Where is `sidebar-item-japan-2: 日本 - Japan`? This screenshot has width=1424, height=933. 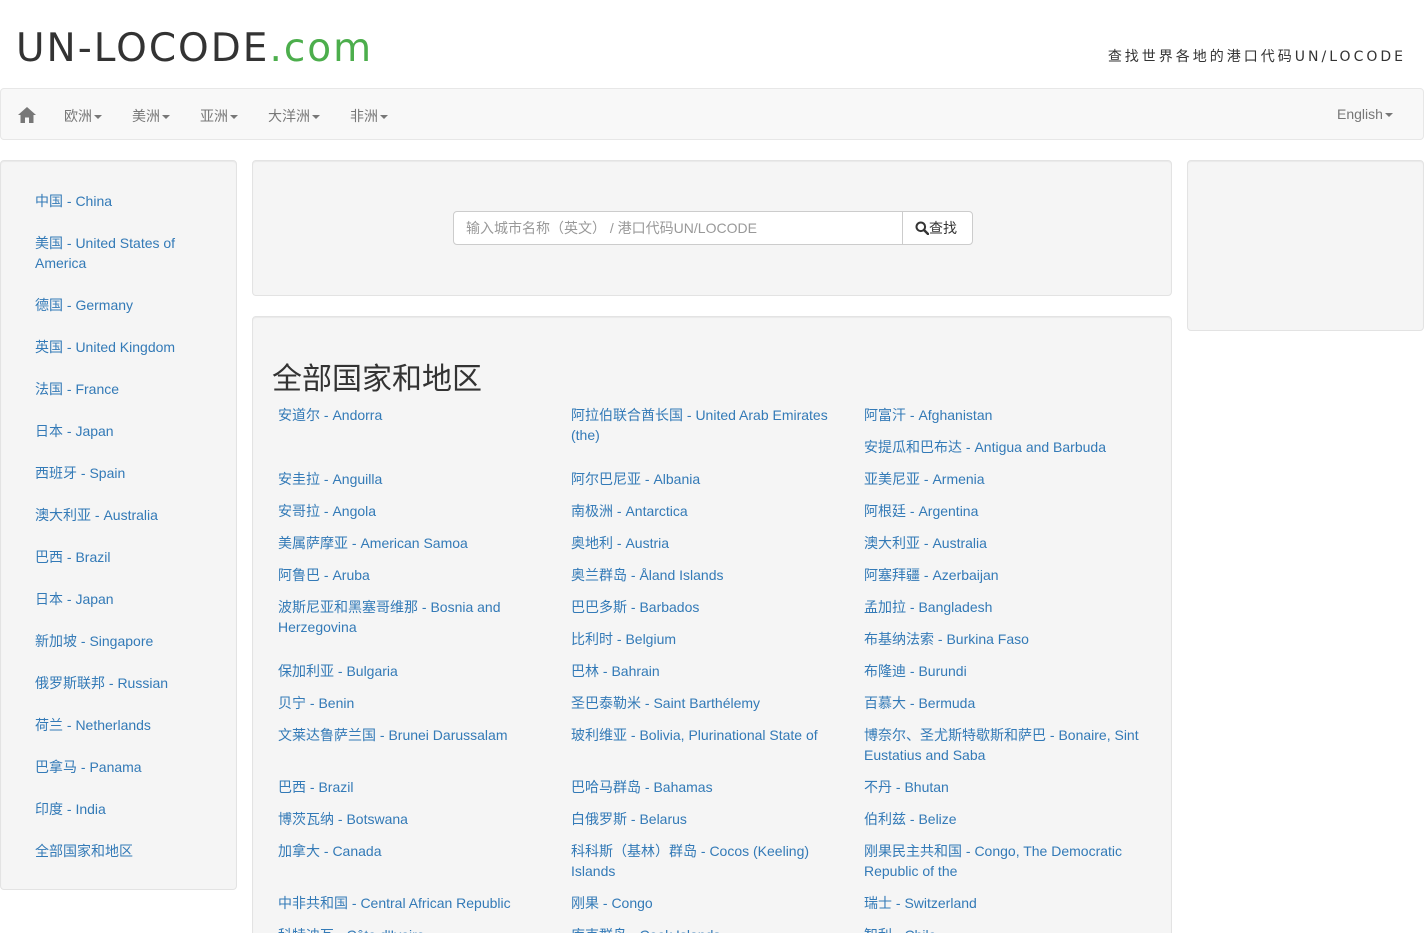
sidebar-item-japan-2: 日本 - Japan is located at coordinates (125, 599).